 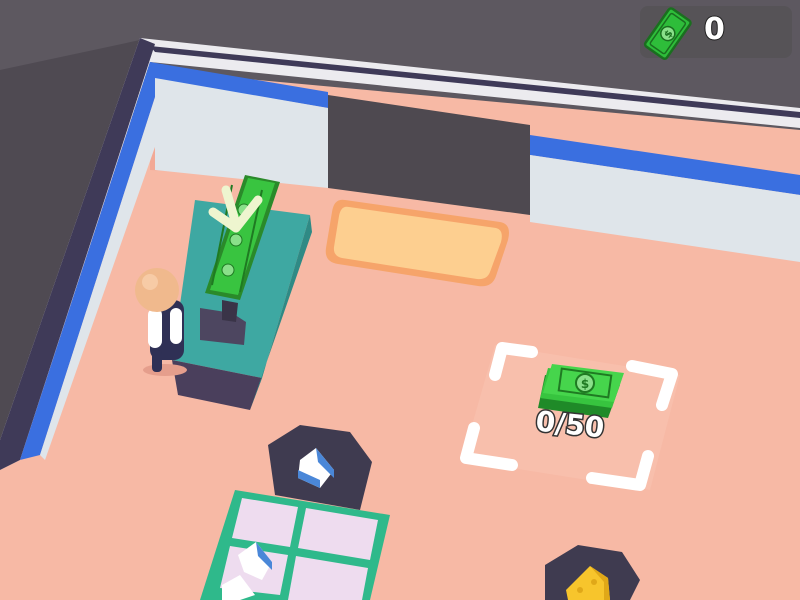 I want to click on money-hud: $ 0, so click(x=716, y=33).